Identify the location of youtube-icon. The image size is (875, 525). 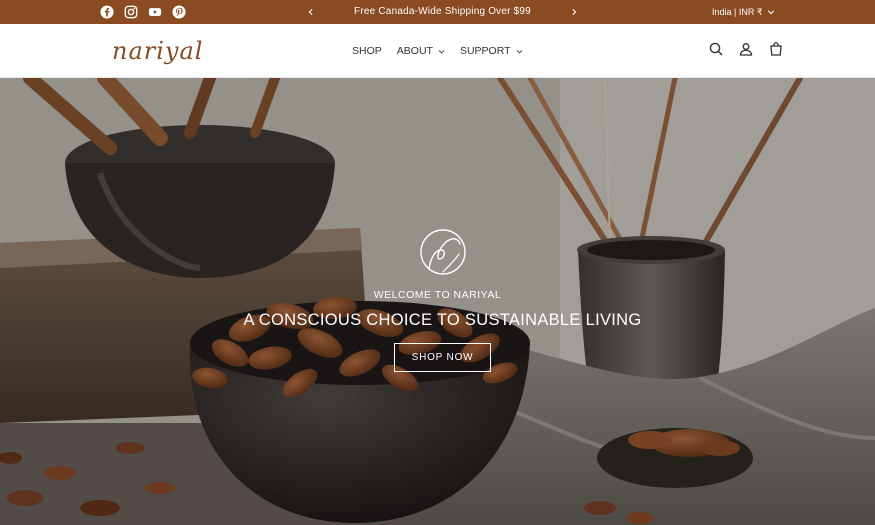
(155, 12).